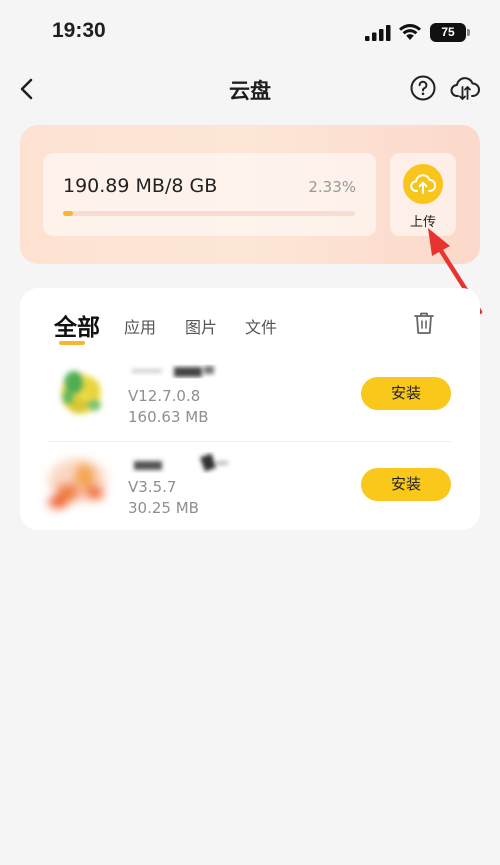 The height and width of the screenshot is (865, 500). I want to click on battery-icon: 75, so click(450, 32).